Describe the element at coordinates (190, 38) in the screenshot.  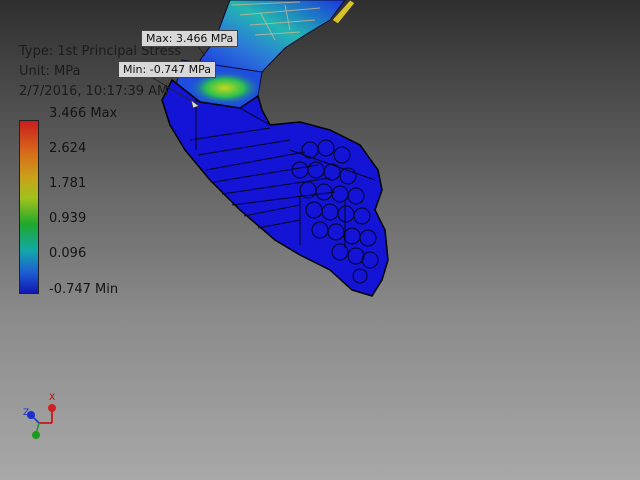
I see `max-probe-label: Max: 3.466 MPa` at that location.